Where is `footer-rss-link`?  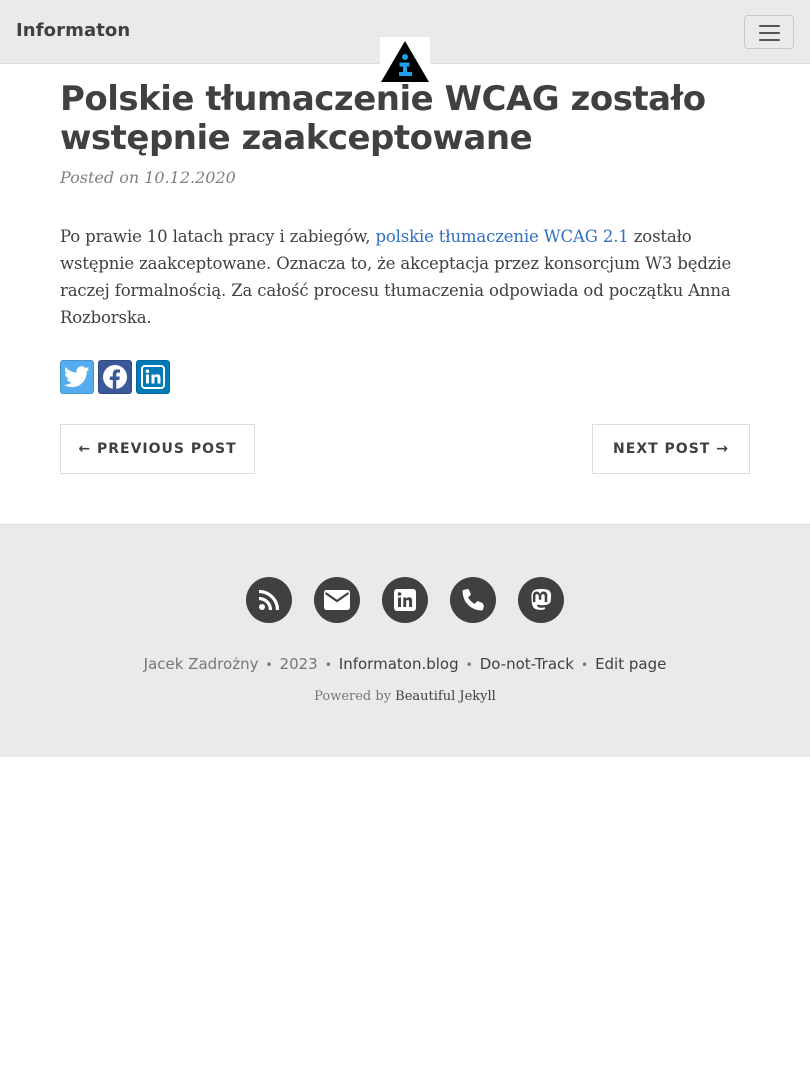 footer-rss-link is located at coordinates (269, 600).